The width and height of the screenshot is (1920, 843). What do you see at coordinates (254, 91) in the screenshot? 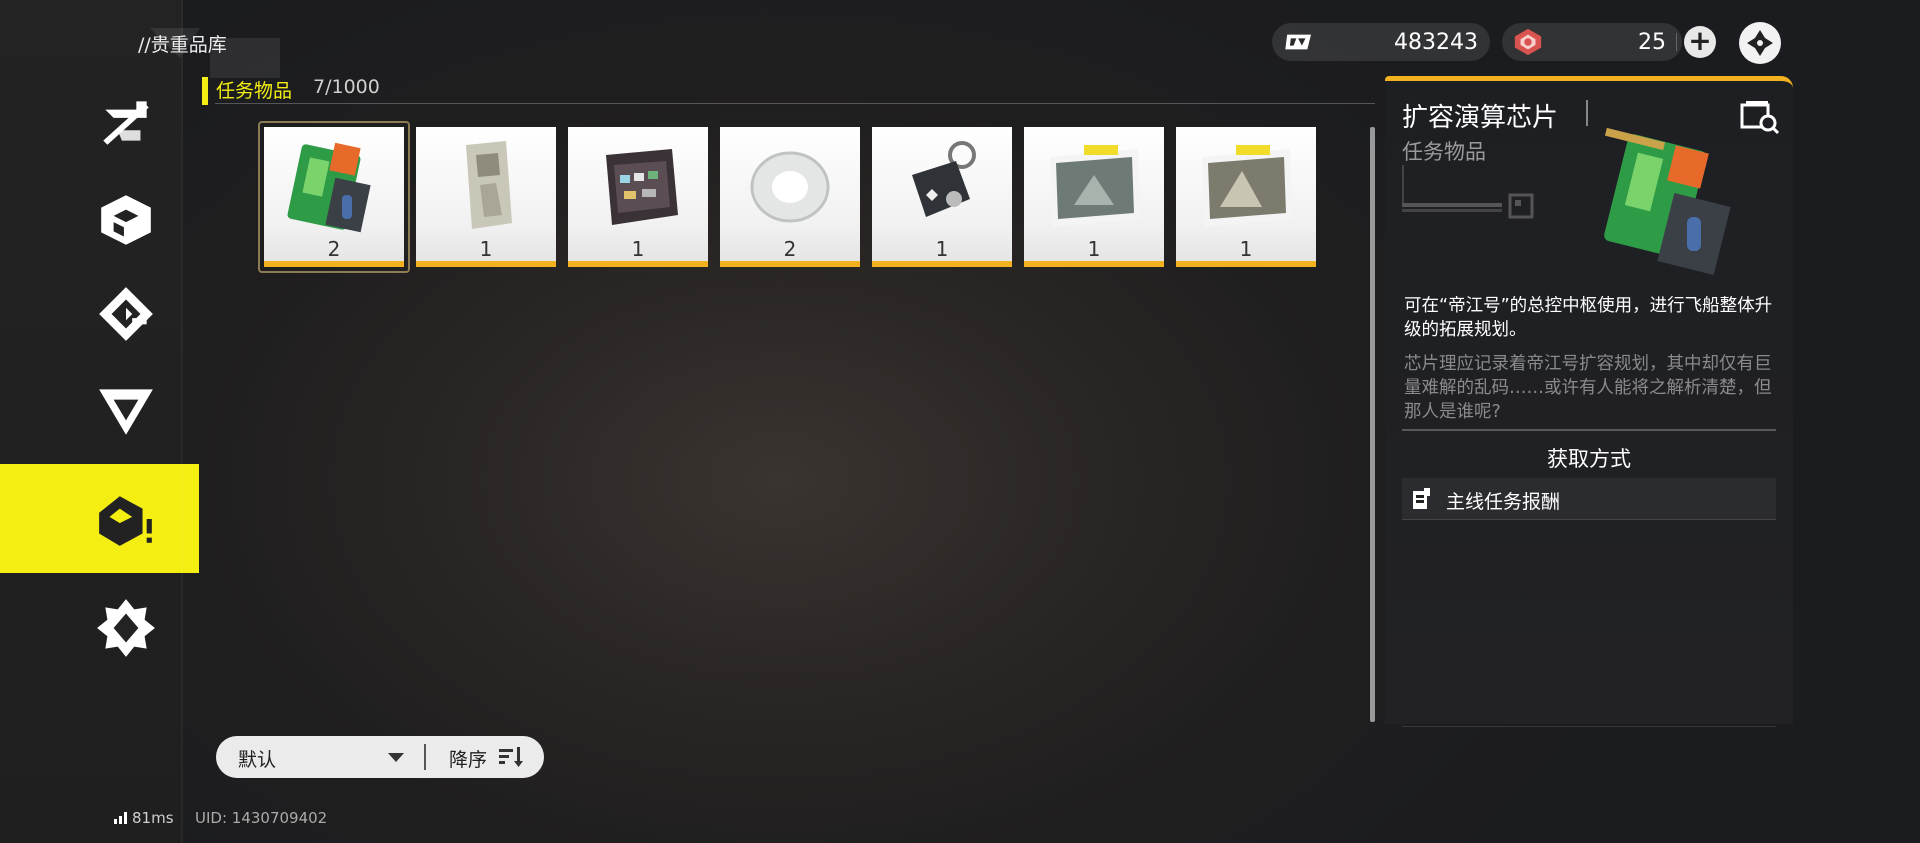
I see `section-title: 任务物品` at bounding box center [254, 91].